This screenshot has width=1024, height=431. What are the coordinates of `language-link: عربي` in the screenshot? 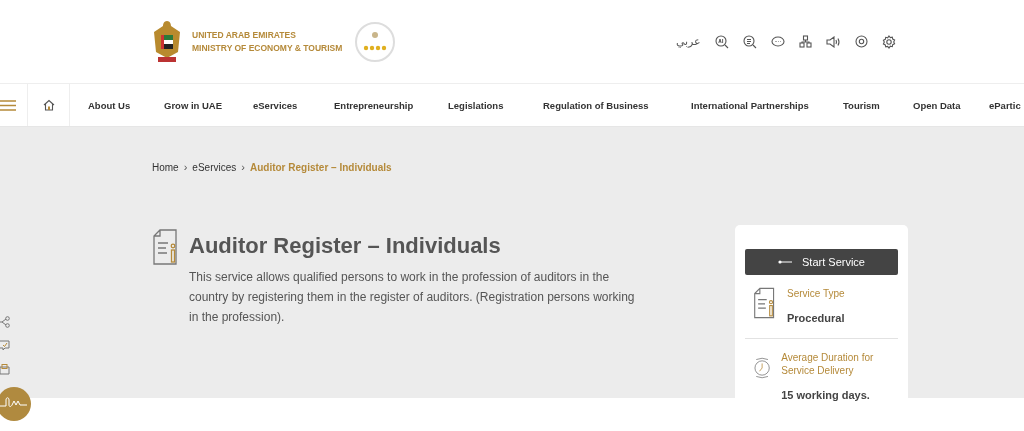 It's located at (688, 41).